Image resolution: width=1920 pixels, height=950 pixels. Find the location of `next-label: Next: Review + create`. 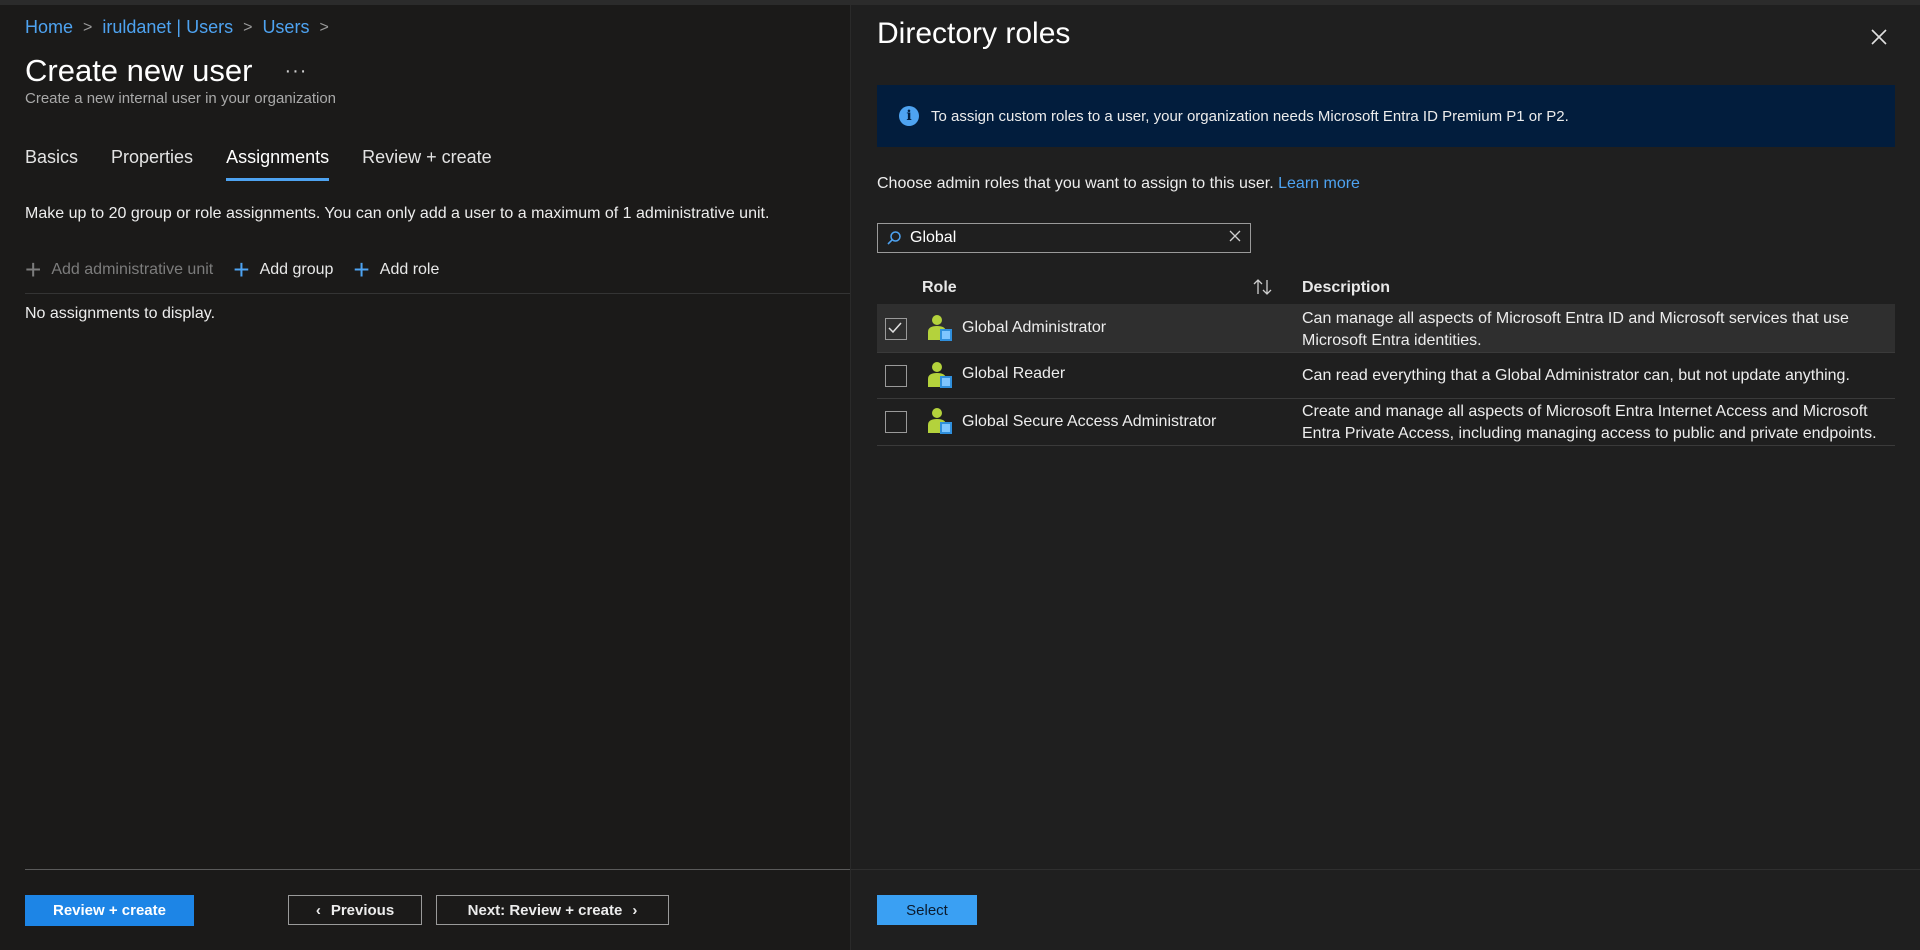

next-label: Next: Review + create is located at coordinates (545, 910).